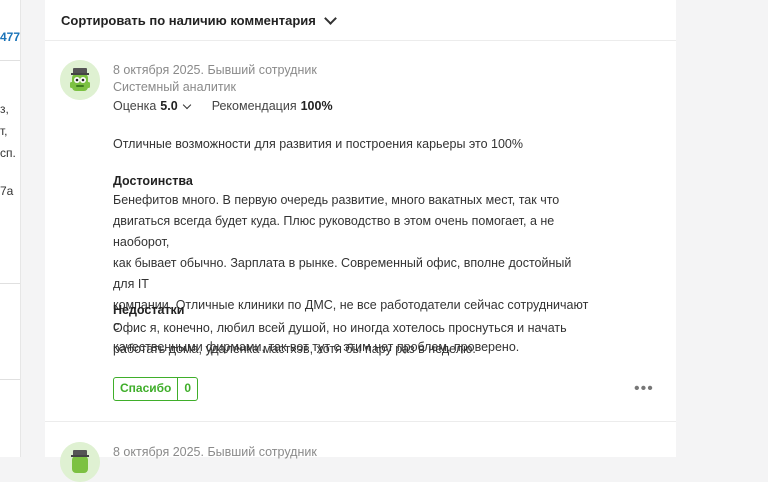  Describe the element at coordinates (360, 452) in the screenshot. I see `review-card: 8 октября 2025. Бывший сотрудник` at that location.